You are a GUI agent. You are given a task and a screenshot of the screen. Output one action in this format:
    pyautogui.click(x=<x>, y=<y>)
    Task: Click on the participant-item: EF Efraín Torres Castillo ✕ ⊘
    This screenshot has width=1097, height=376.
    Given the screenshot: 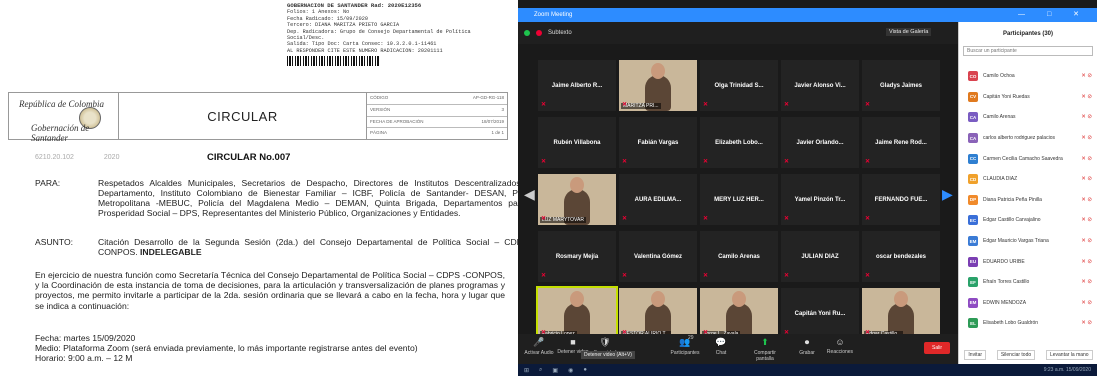 What is the action you would take?
    pyautogui.click(x=1028, y=282)
    